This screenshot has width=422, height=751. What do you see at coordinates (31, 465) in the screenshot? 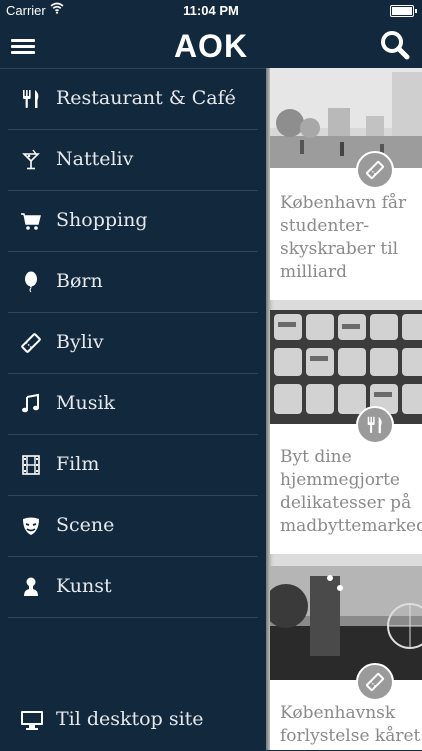
I see `film-strip-icon` at bounding box center [31, 465].